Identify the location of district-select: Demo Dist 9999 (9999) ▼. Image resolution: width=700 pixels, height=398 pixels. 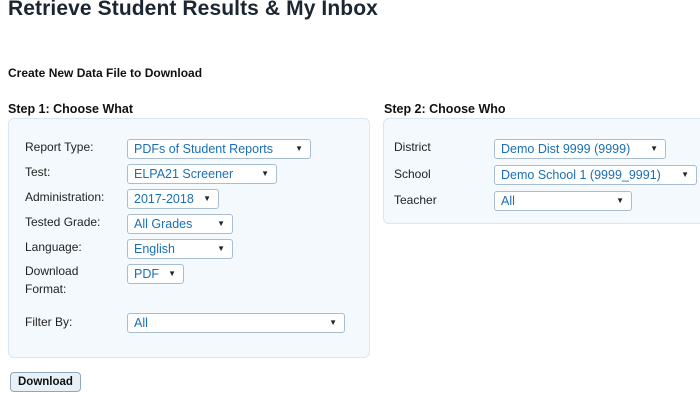
(580, 149).